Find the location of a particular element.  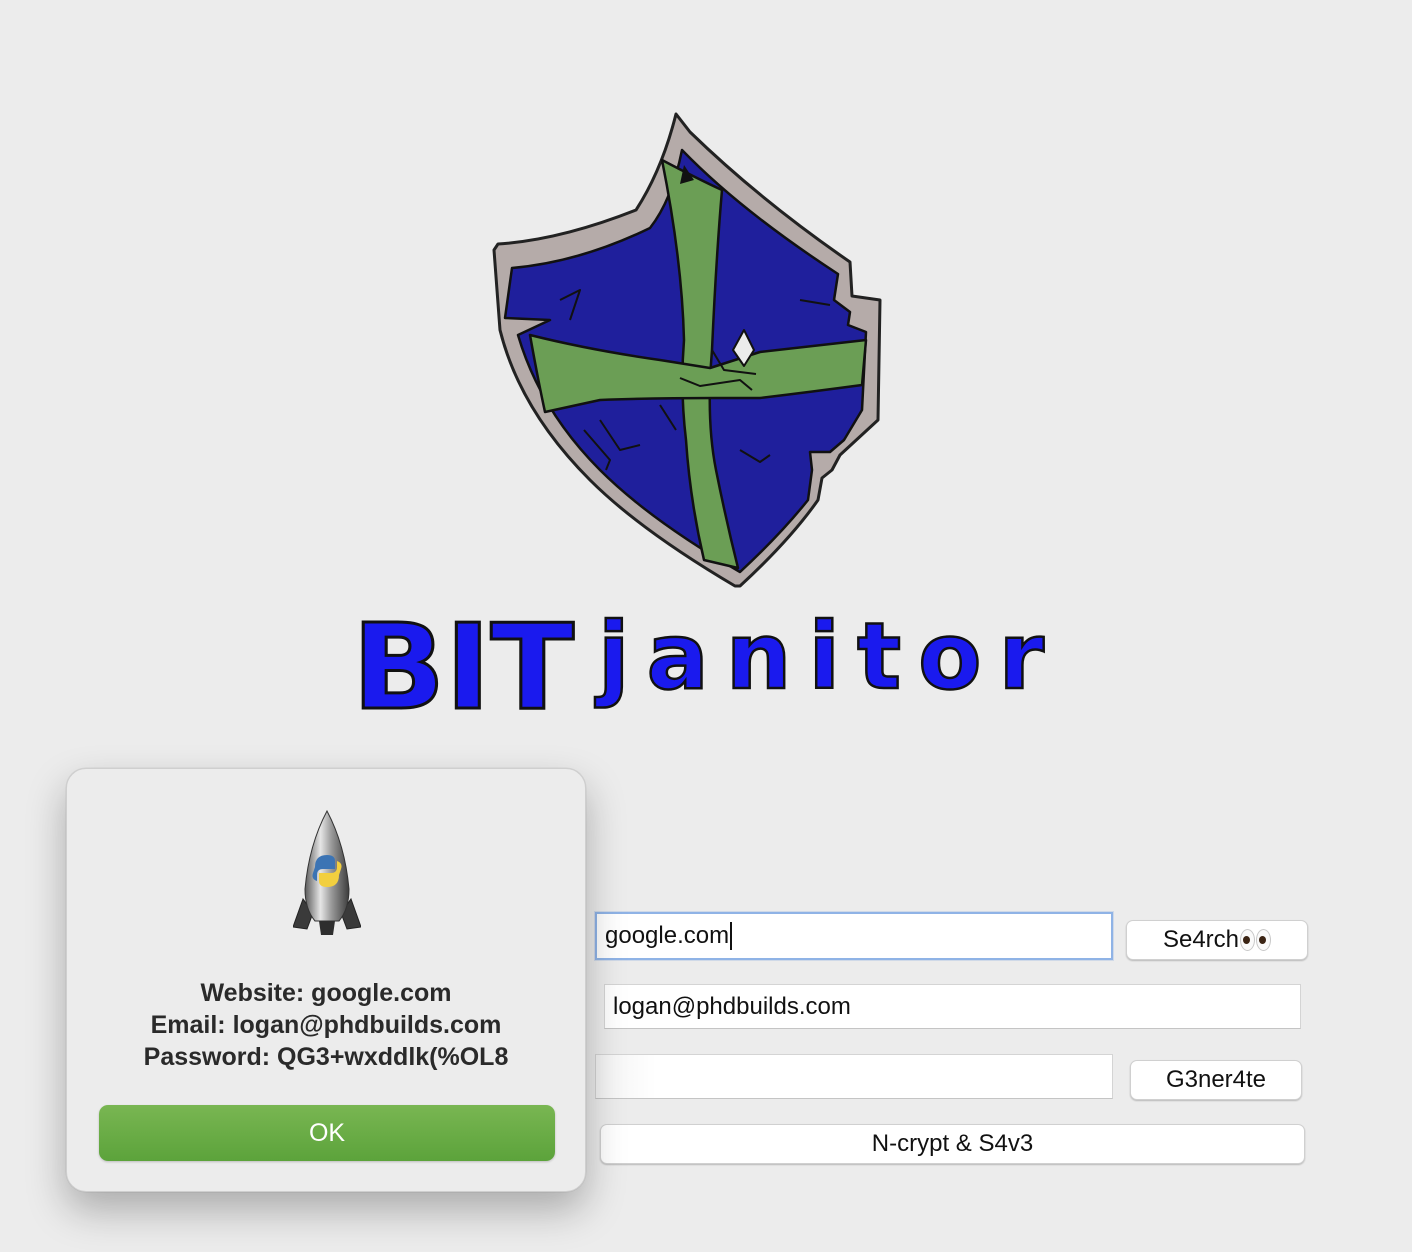

alert-website-line: Website: google.com is located at coordinates (326, 993).